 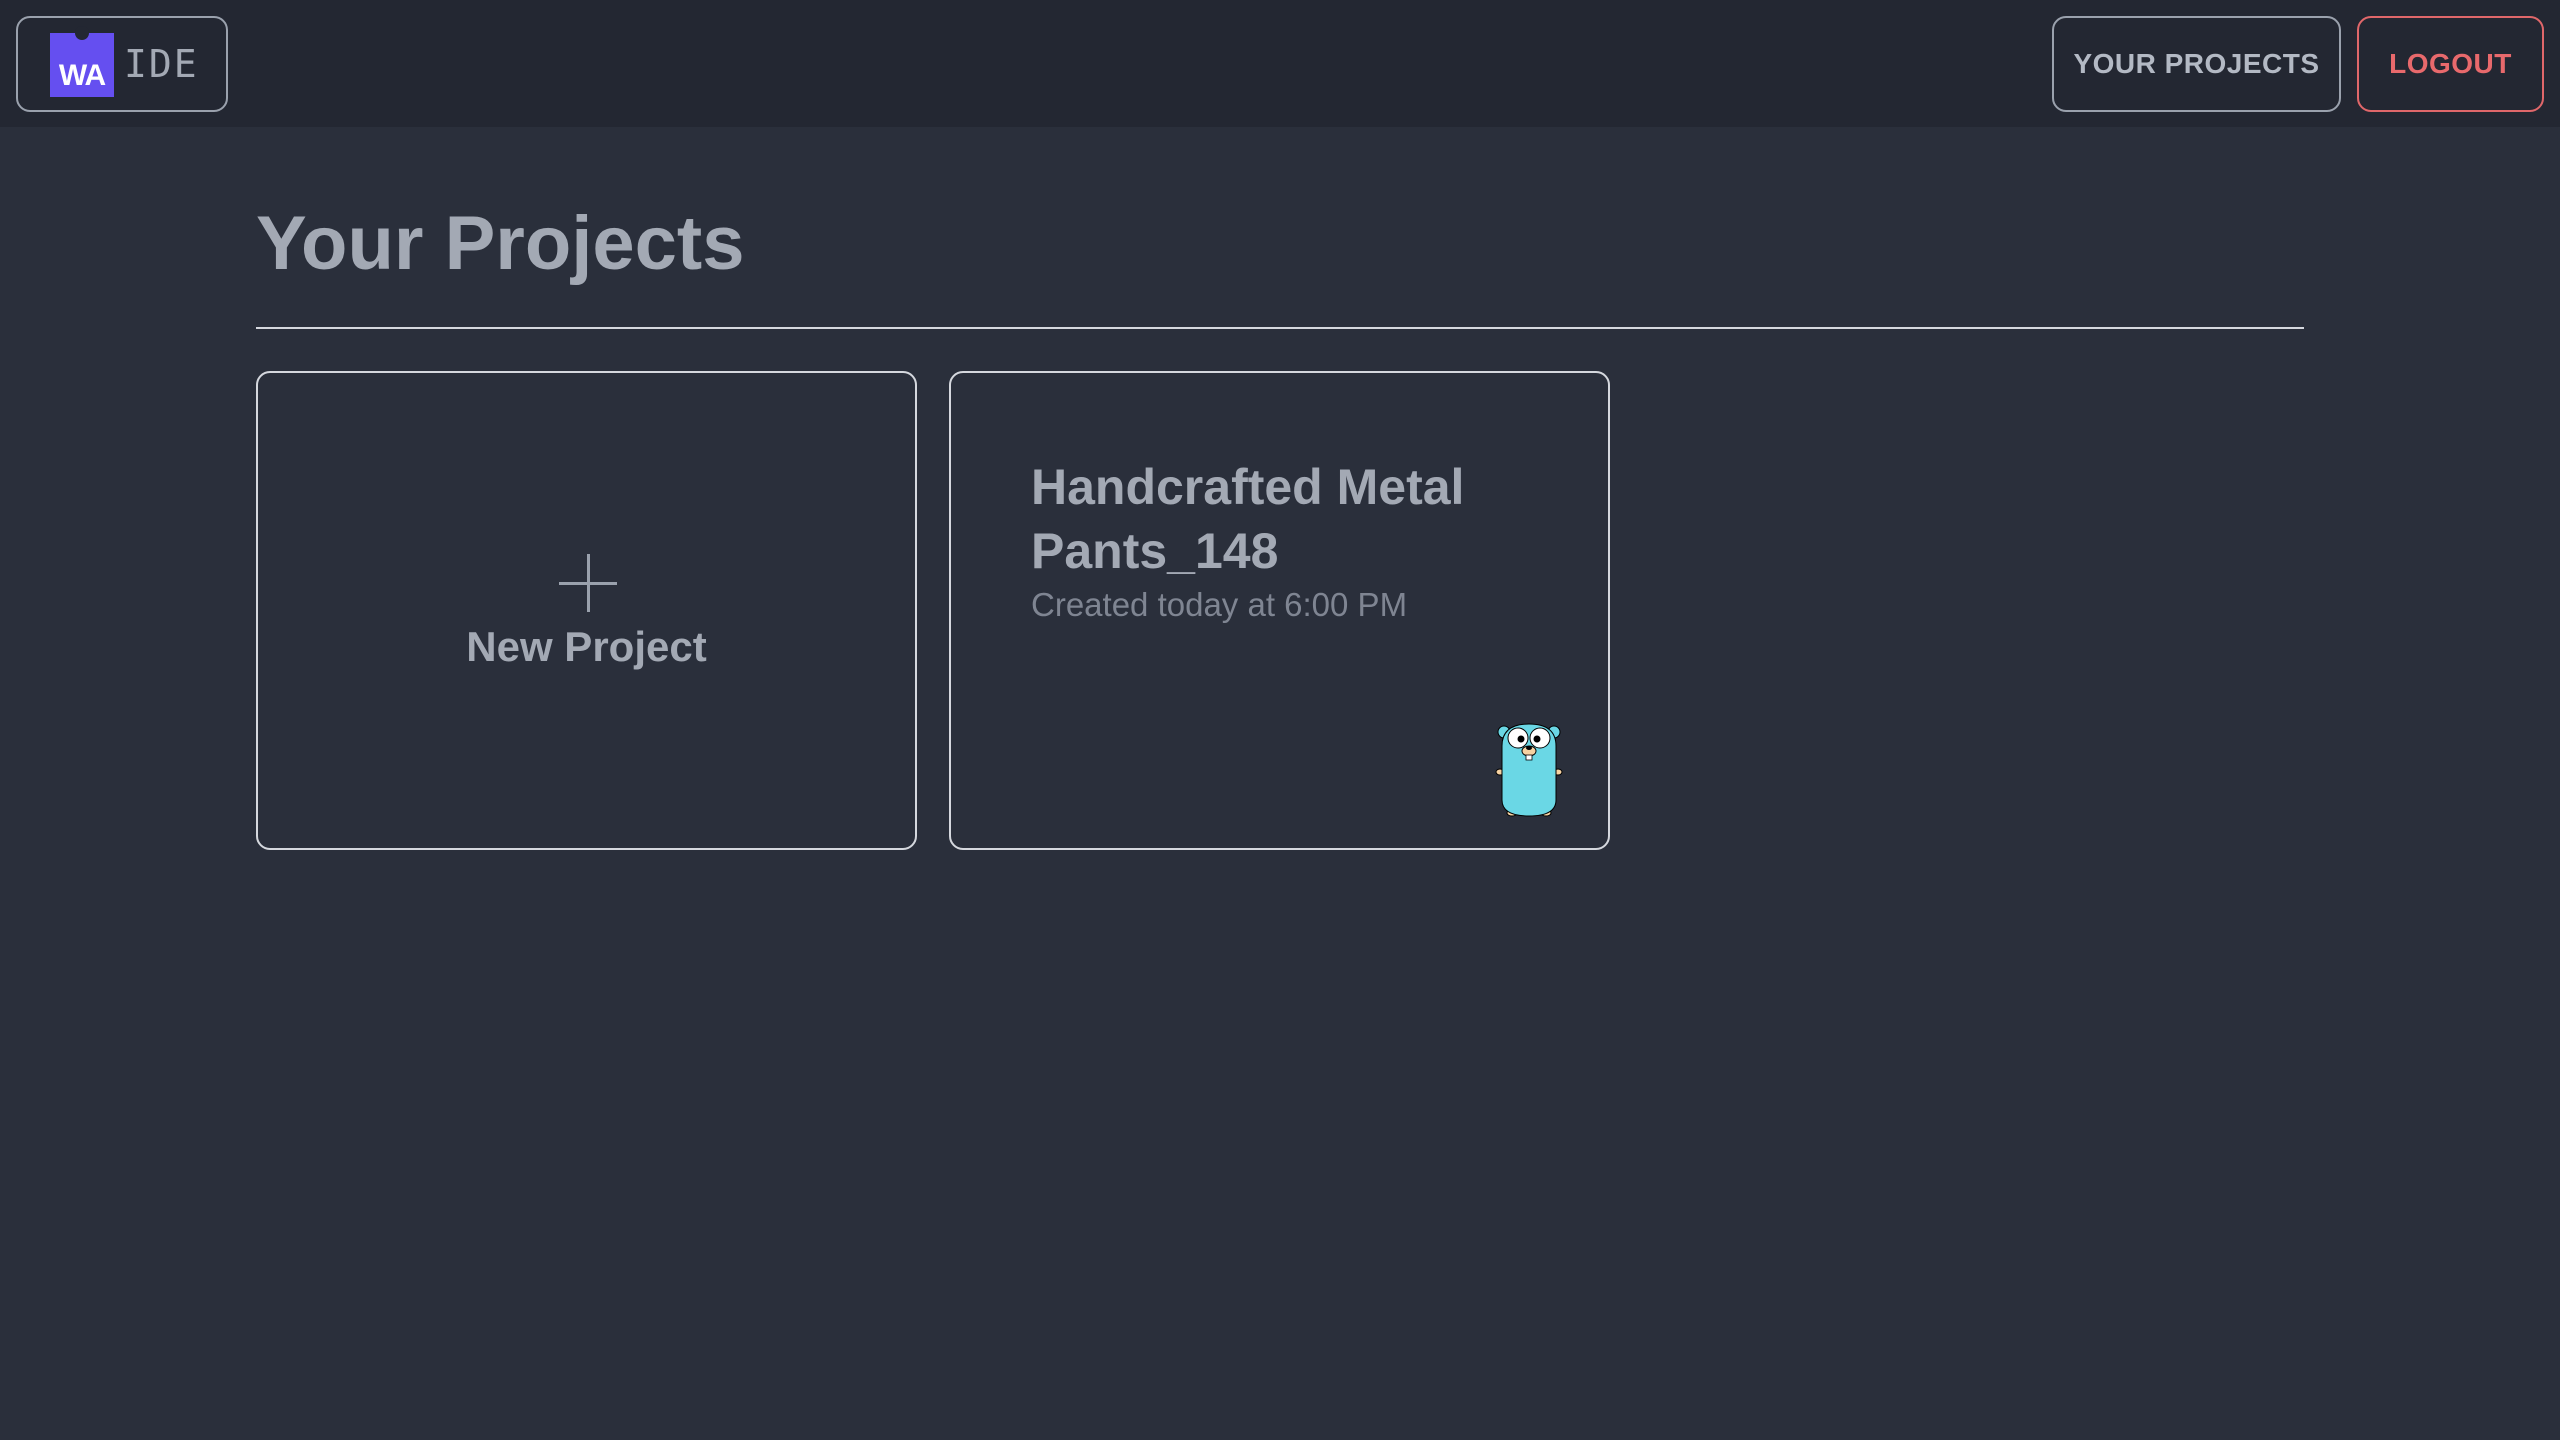 I want to click on new-project-label: New Project, so click(x=586, y=646).